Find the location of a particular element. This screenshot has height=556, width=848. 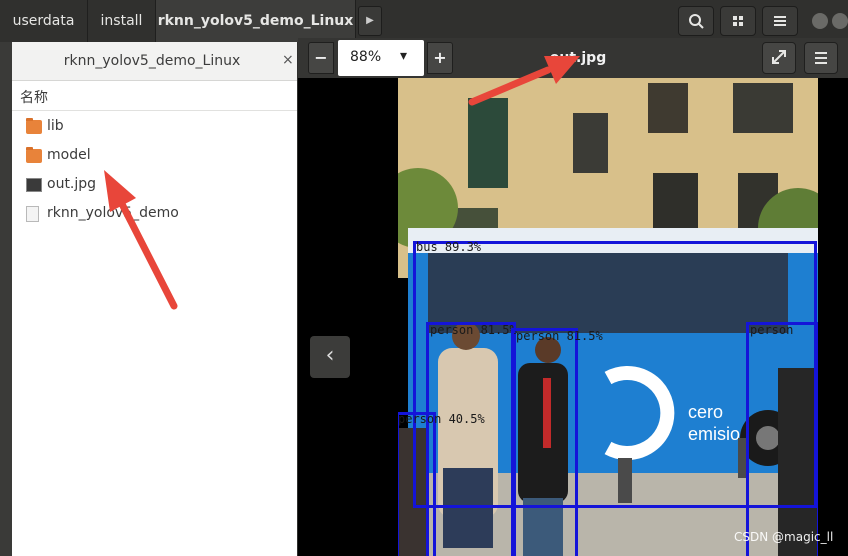

zoom-in-button: + is located at coordinates (440, 58).